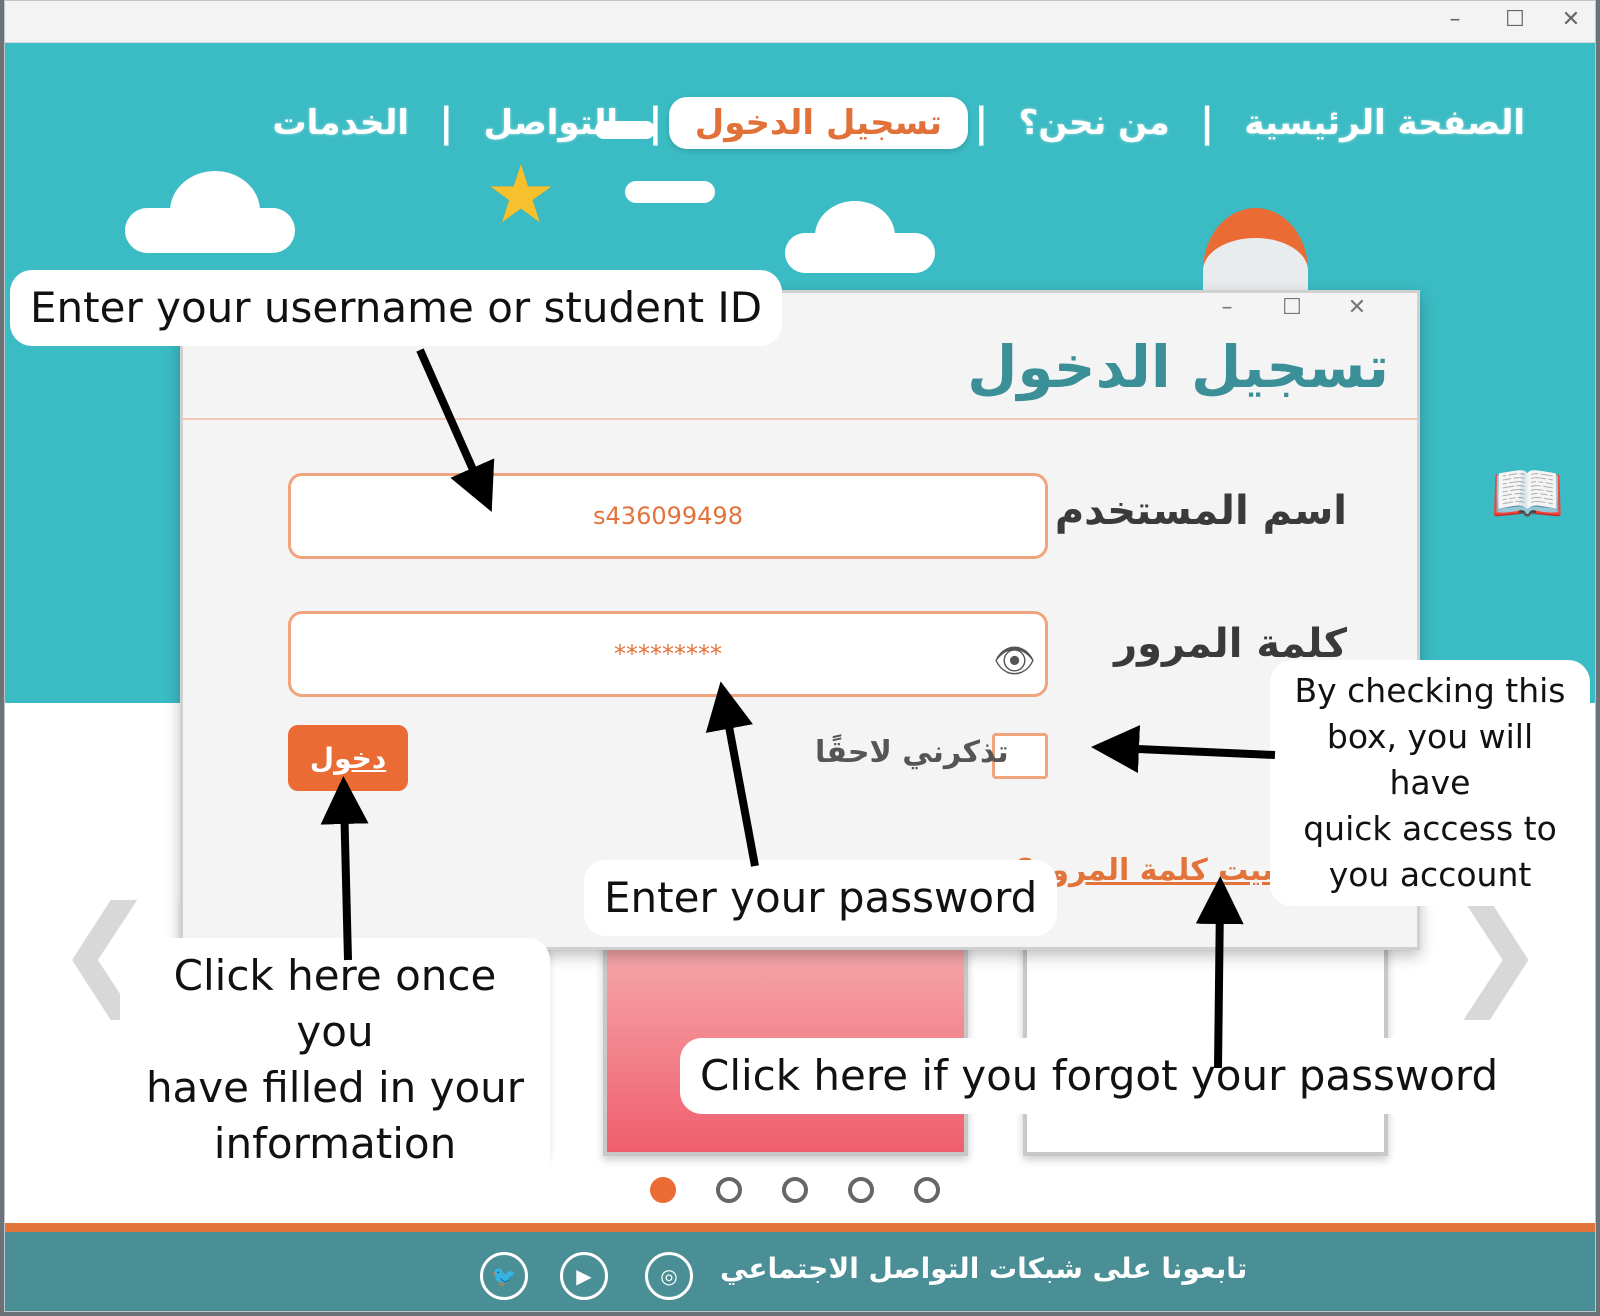 The height and width of the screenshot is (1316, 1600). What do you see at coordinates (396, 308) in the screenshot?
I see `annotation-username: Enter your username or student ID` at bounding box center [396, 308].